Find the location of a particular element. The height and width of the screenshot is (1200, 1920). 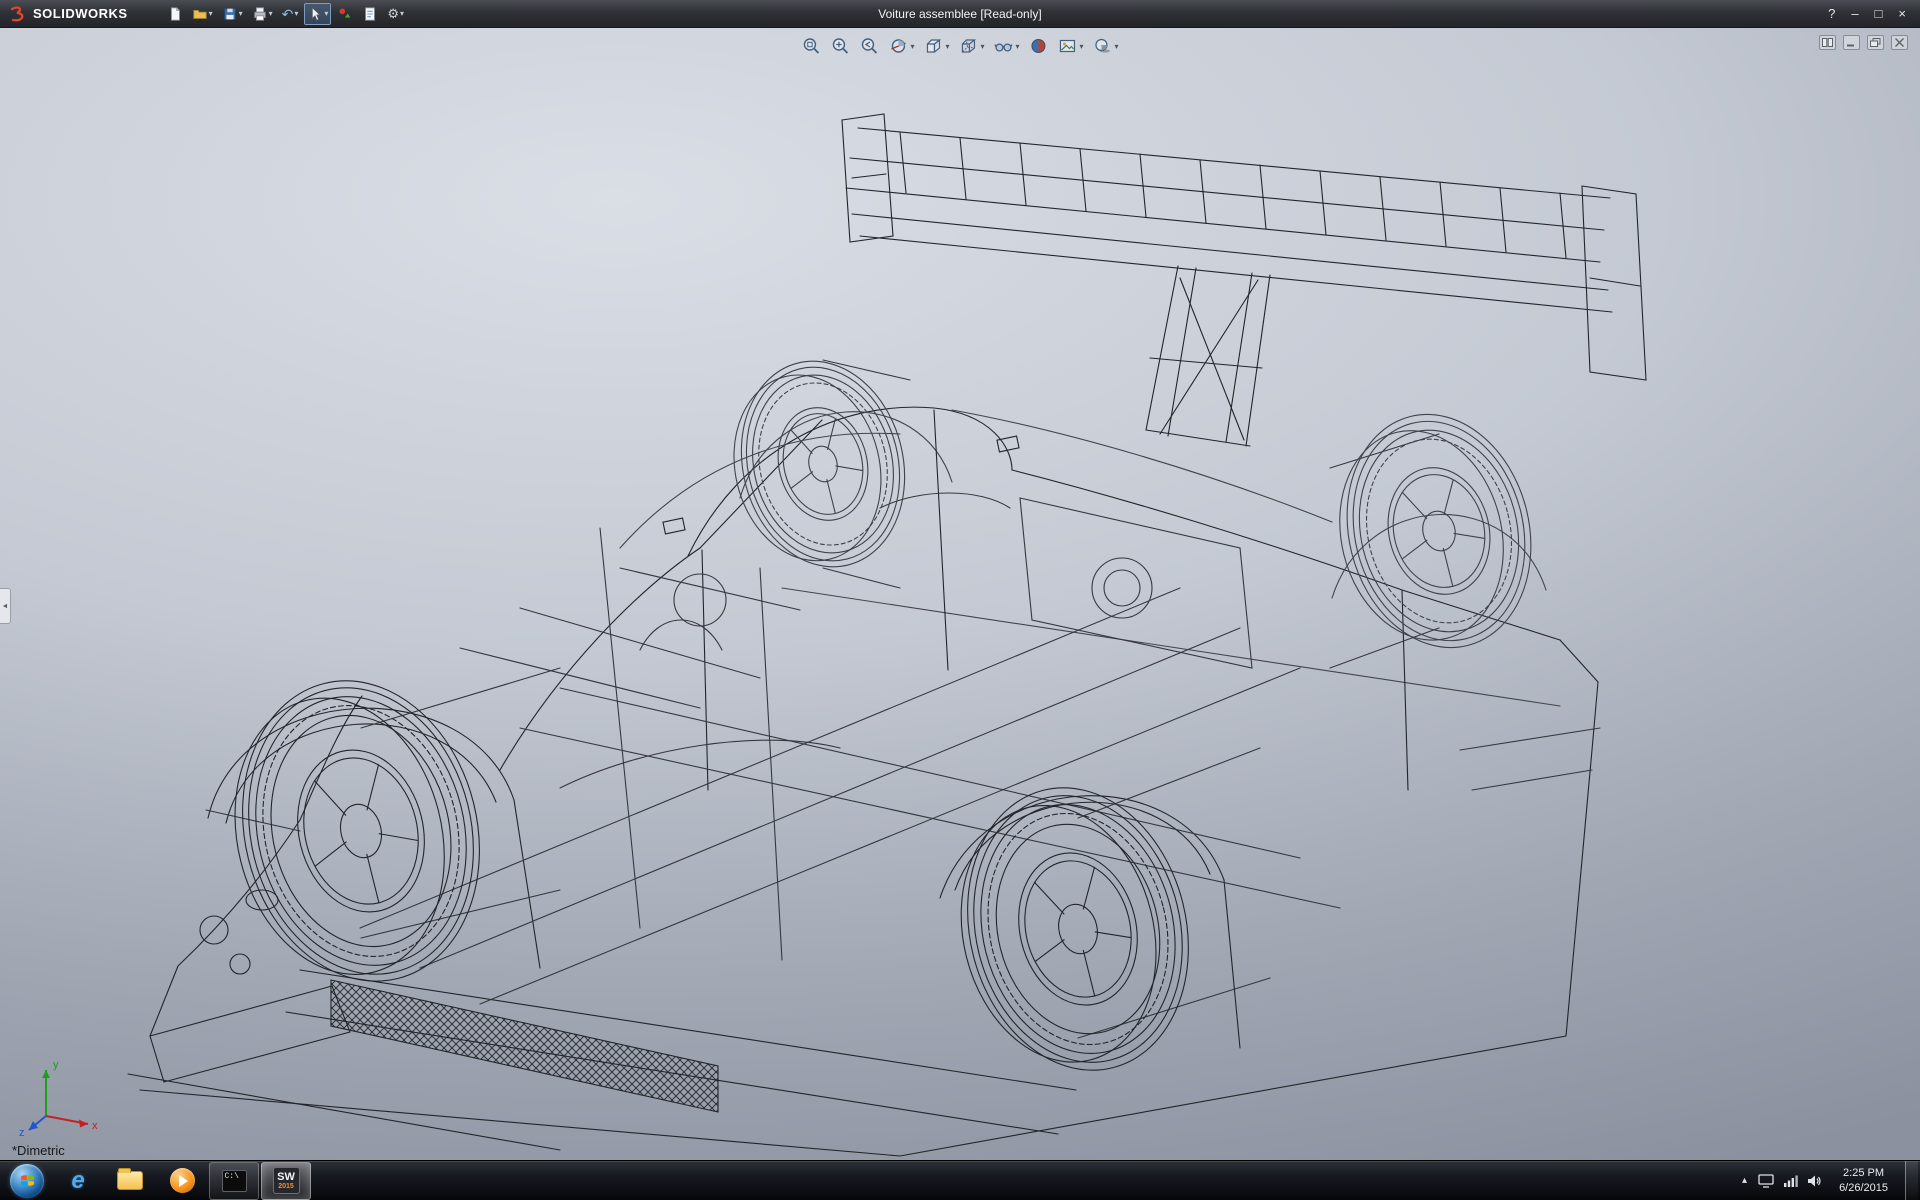

dassault-logo-icon is located at coordinates (17, 13).